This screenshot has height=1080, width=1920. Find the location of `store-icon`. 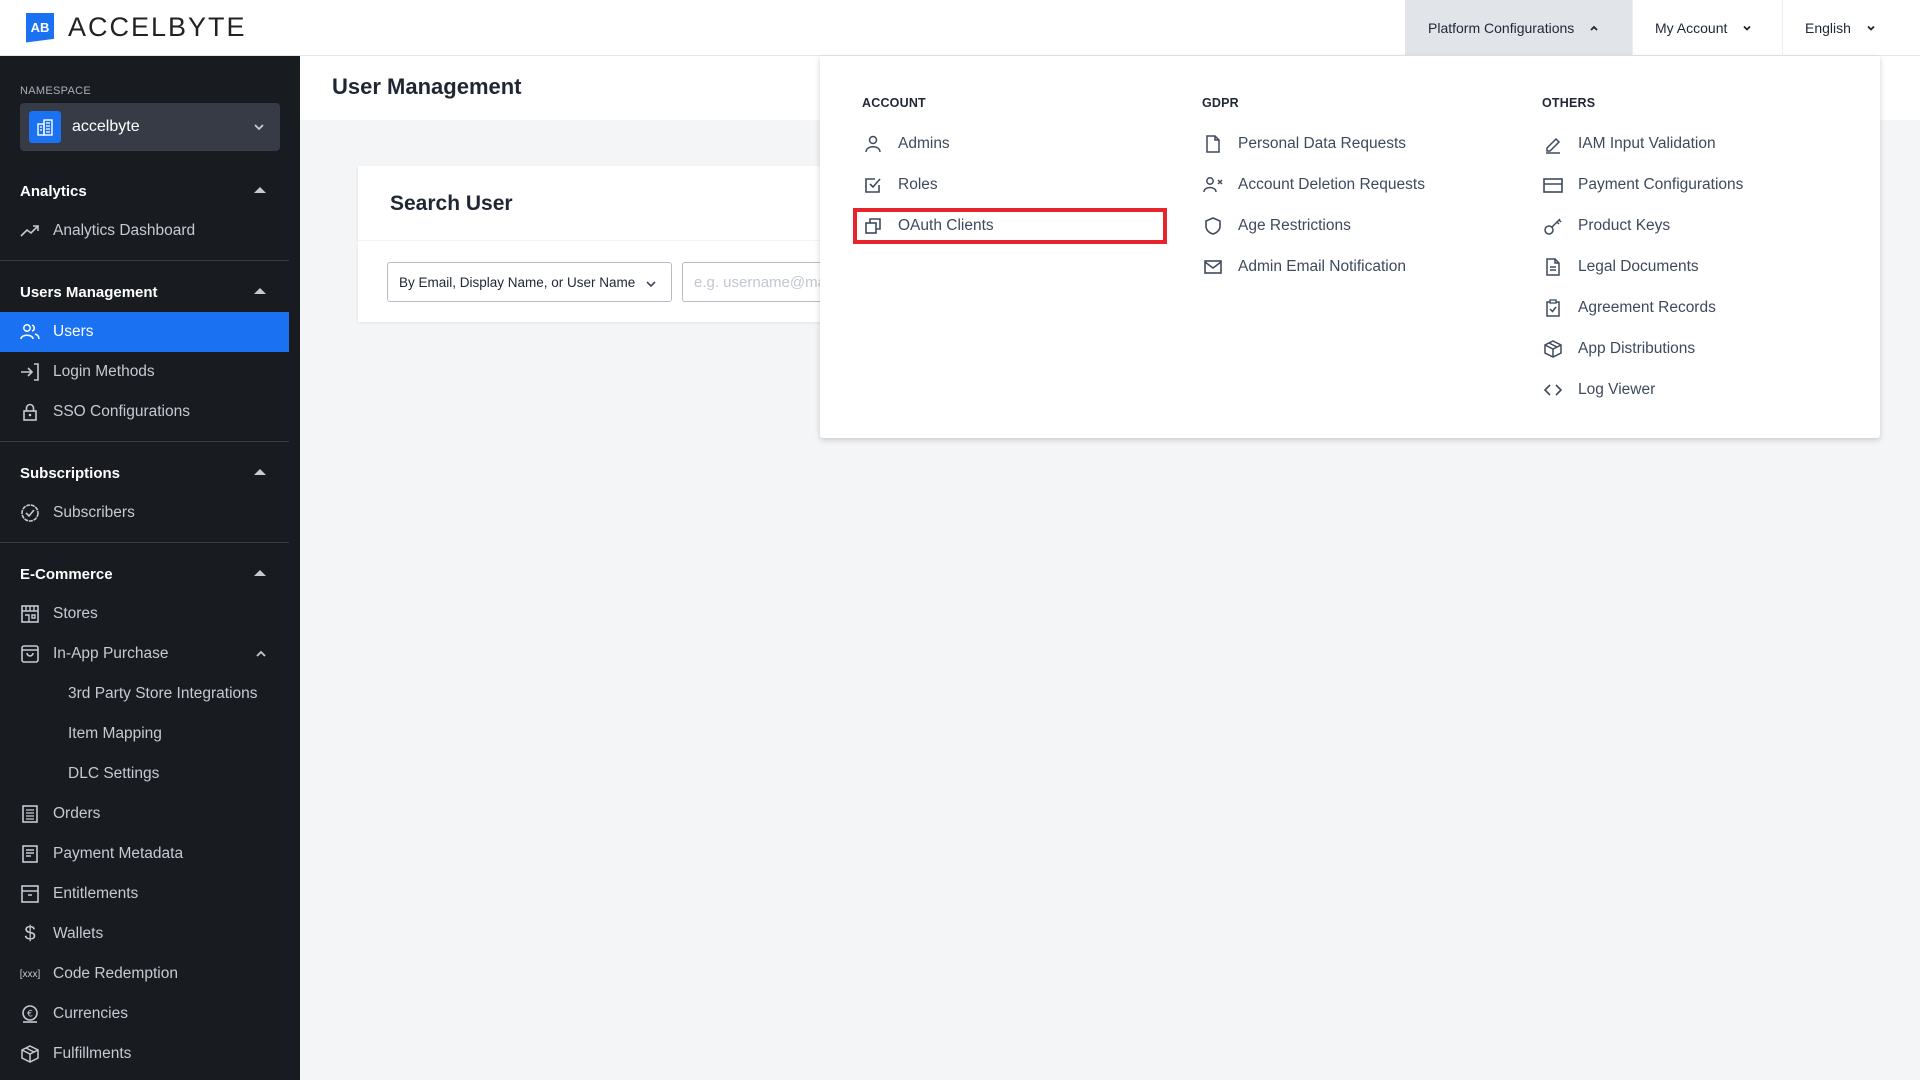

store-icon is located at coordinates (30, 614).